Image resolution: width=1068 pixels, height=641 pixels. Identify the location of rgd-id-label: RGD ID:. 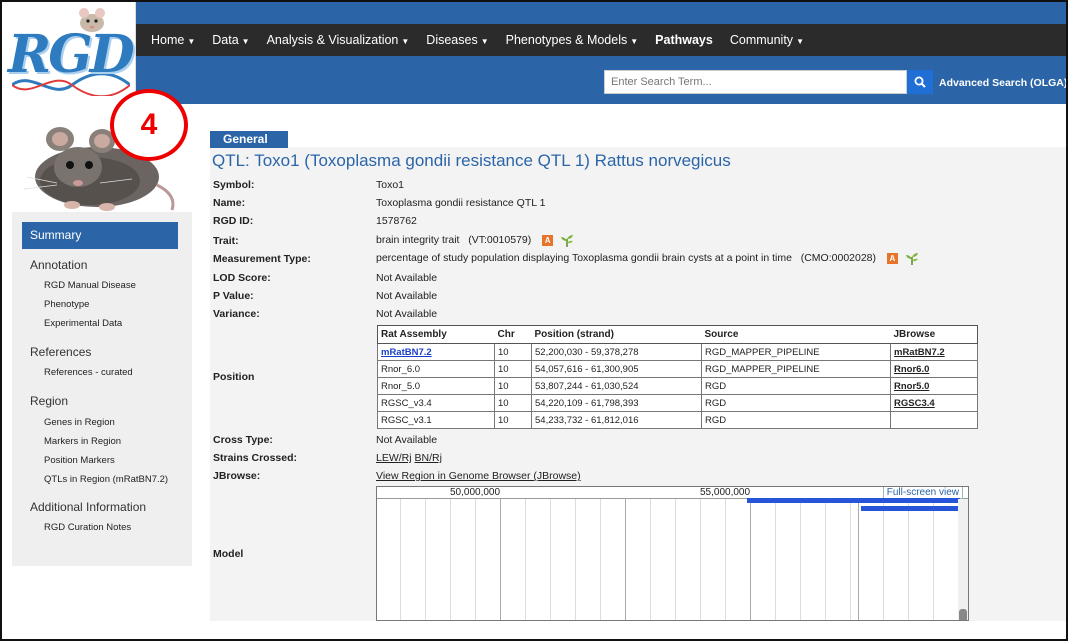
(233, 221).